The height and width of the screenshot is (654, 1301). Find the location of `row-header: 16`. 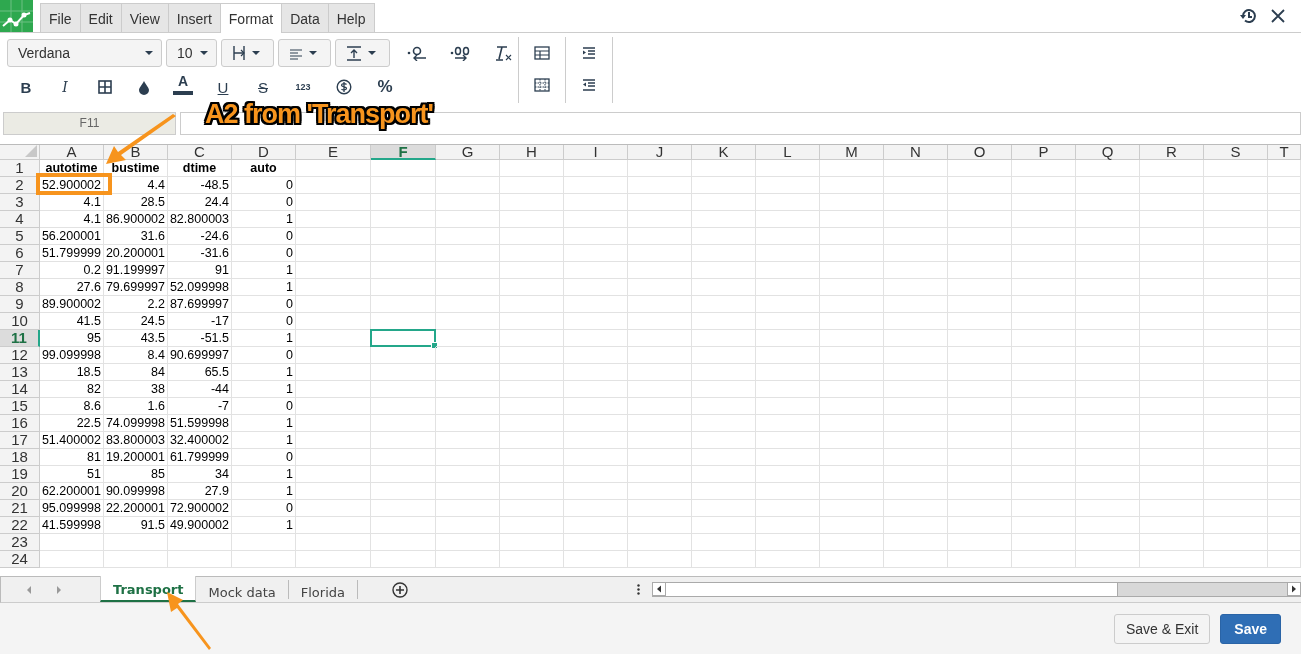

row-header: 16 is located at coordinates (20, 423).